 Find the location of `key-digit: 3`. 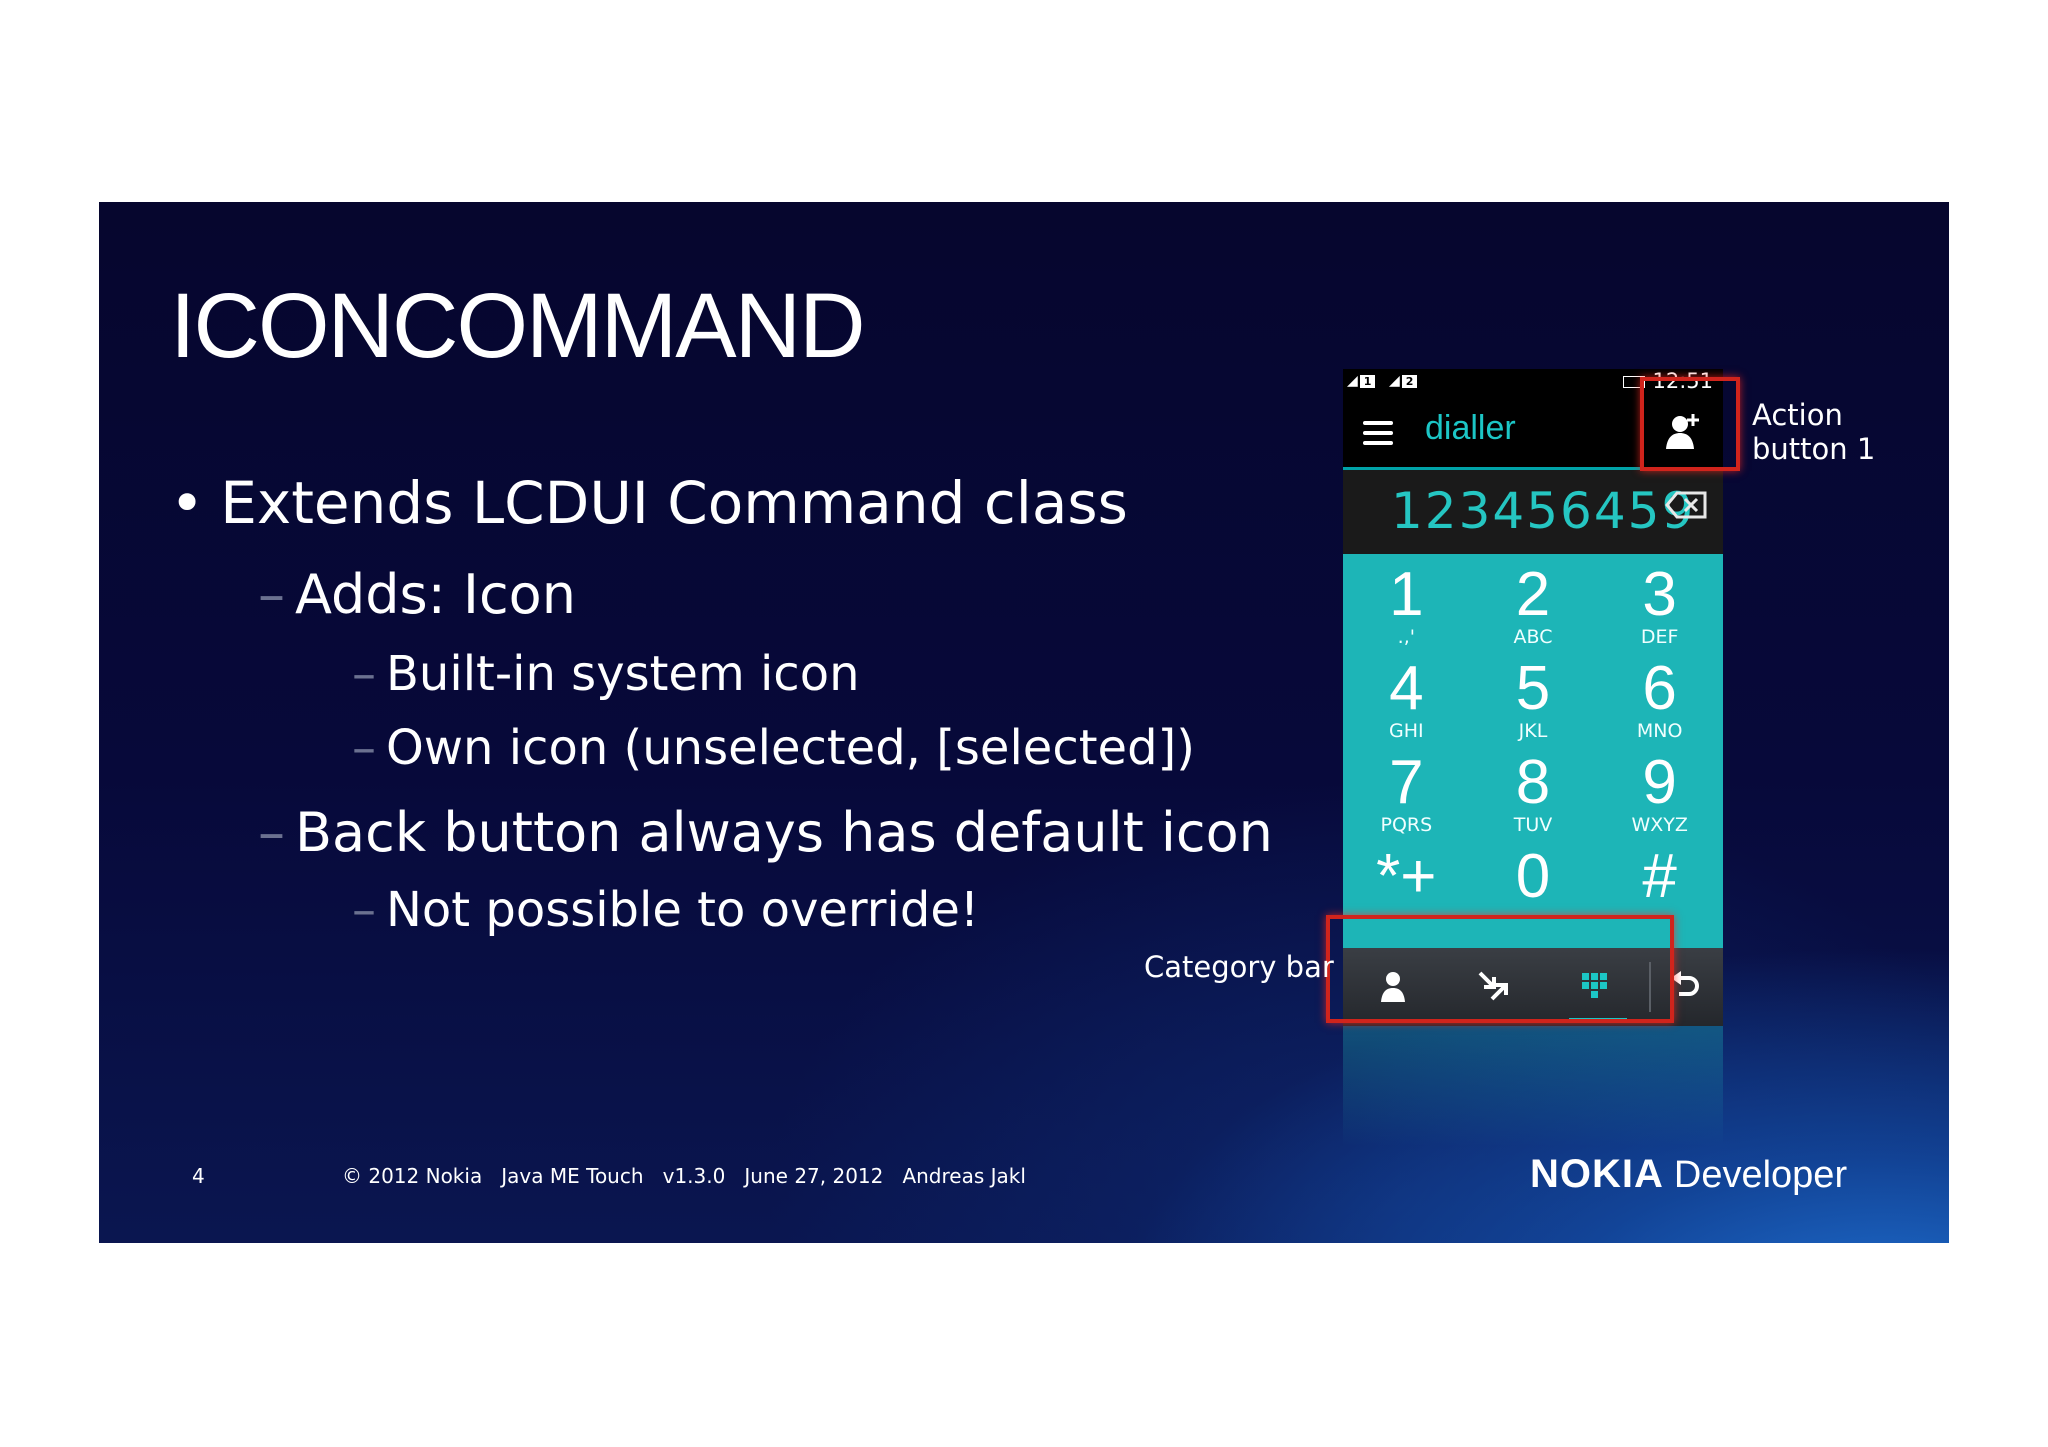

key-digit: 3 is located at coordinates (1659, 594).